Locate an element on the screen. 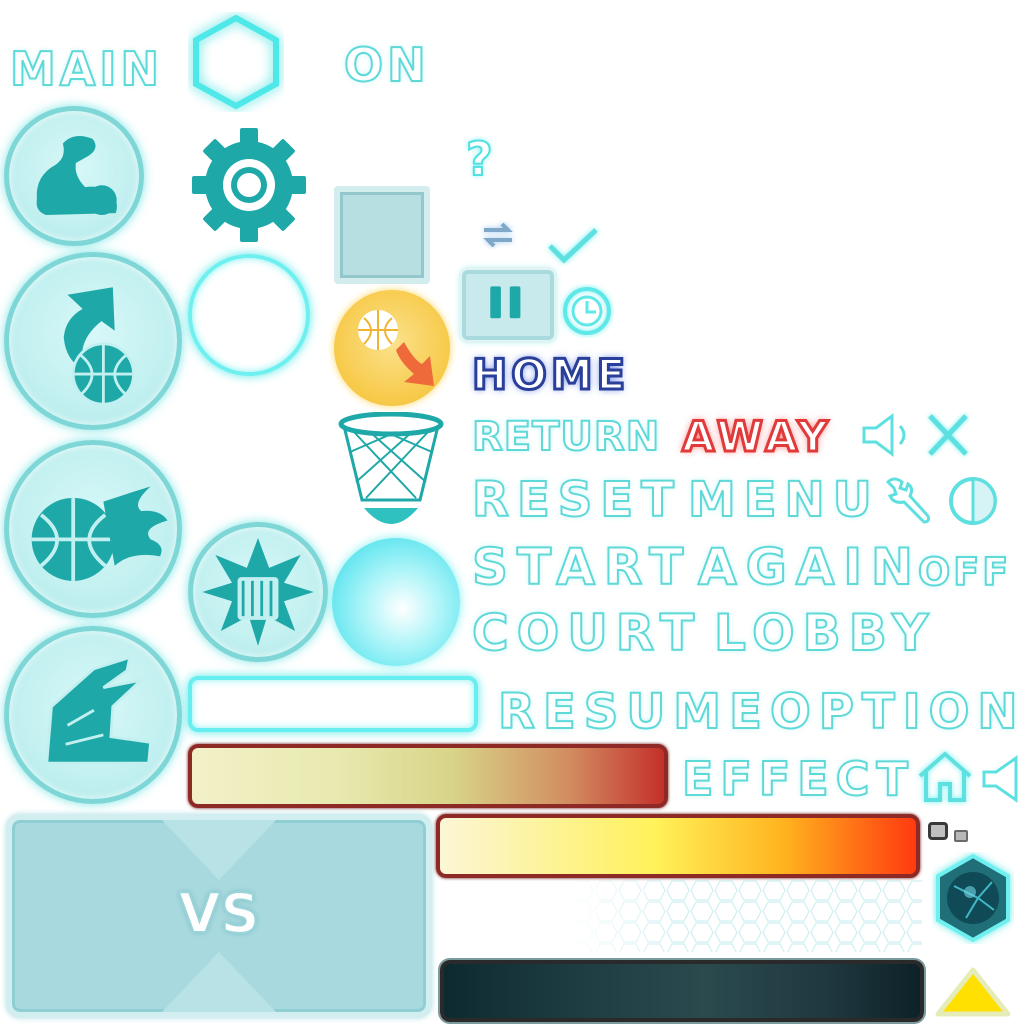 This screenshot has height=1024, width=1024. flex-arm-icon is located at coordinates (76, 175).